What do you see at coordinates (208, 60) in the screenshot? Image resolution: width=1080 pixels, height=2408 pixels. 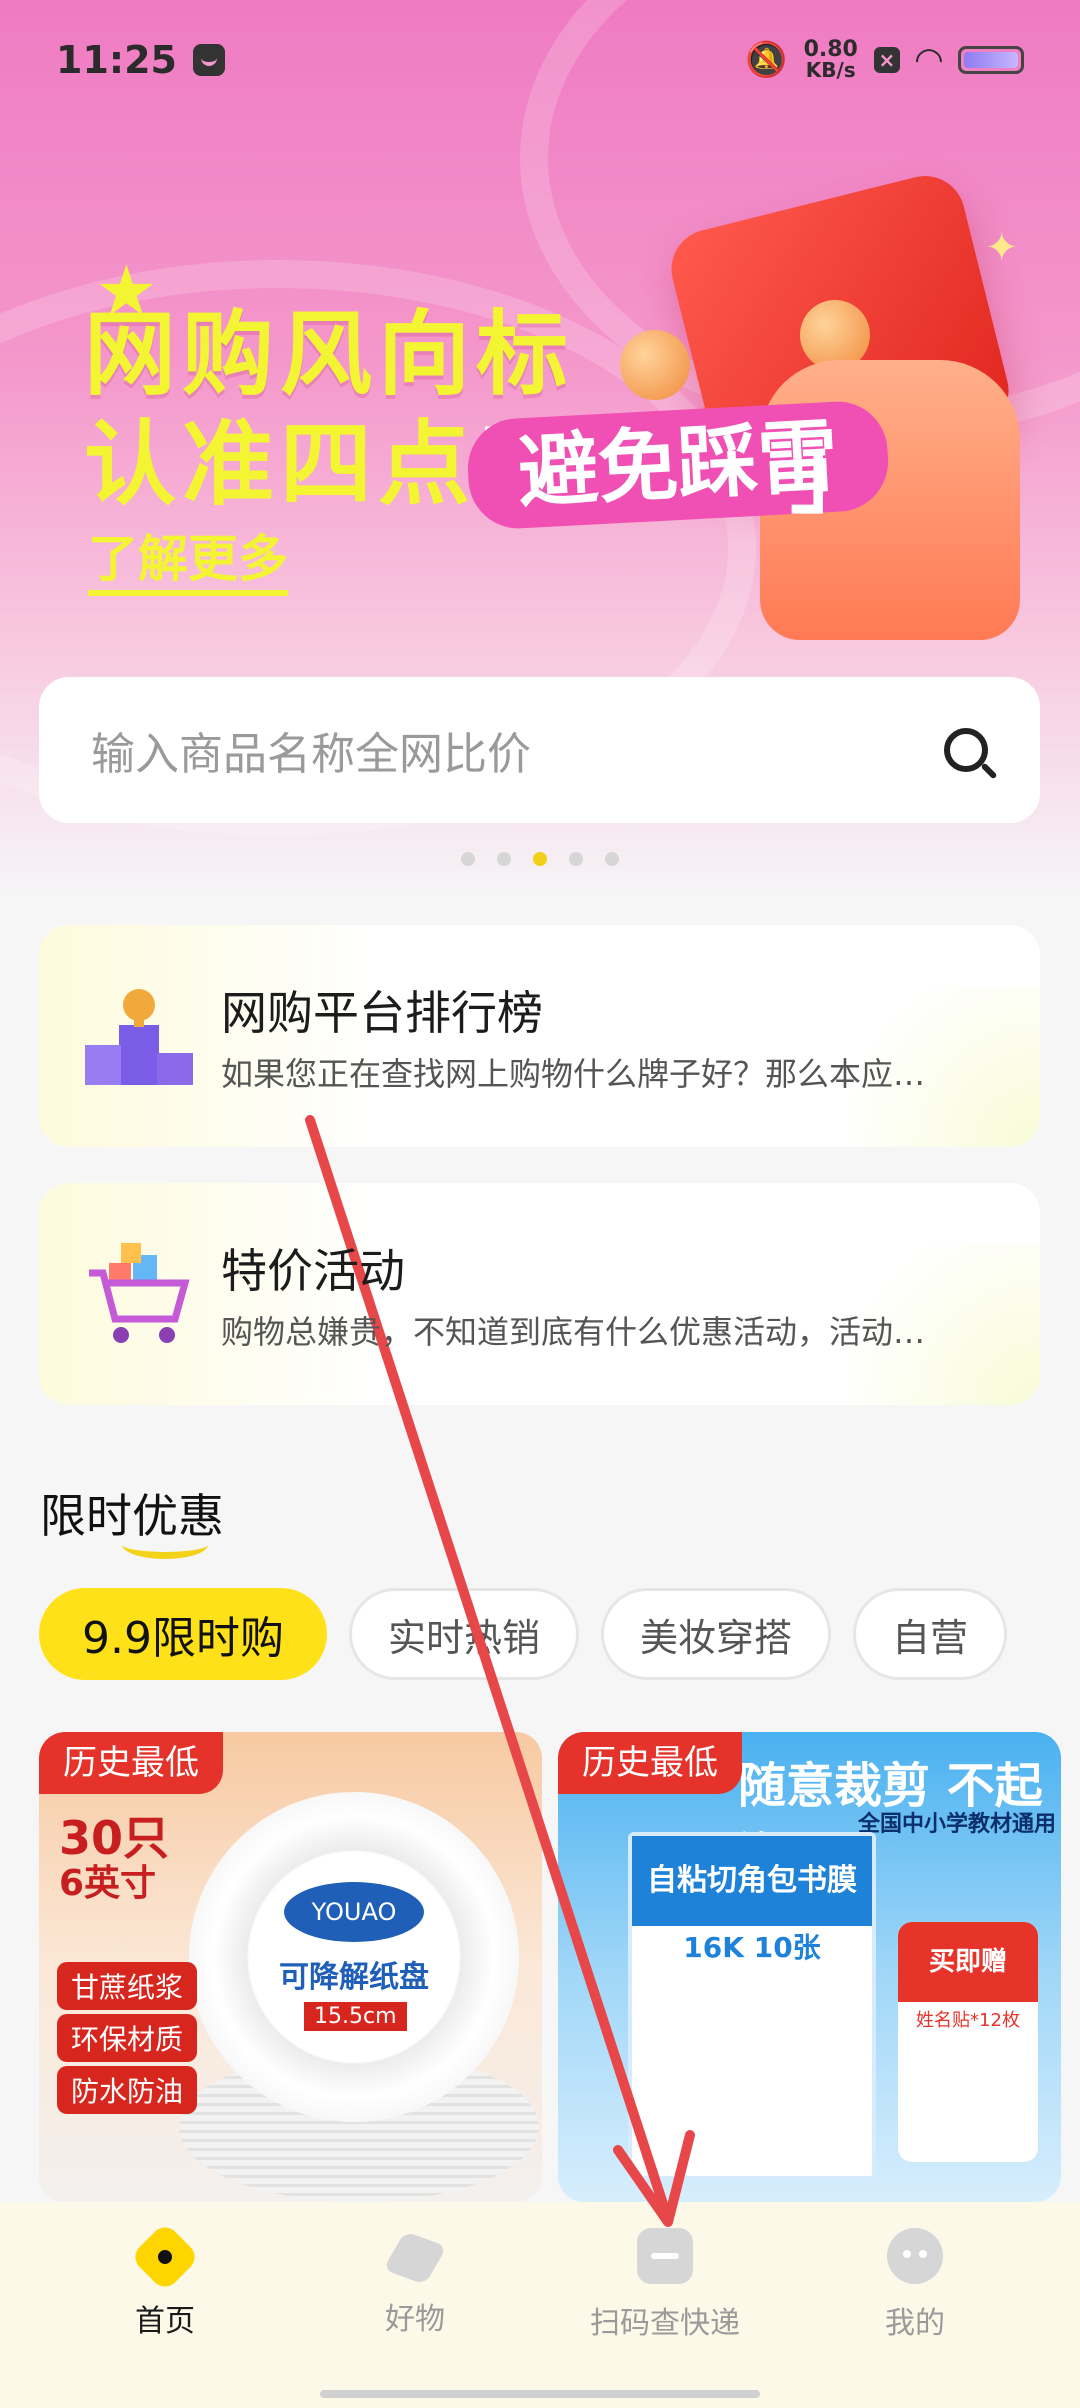 I see `message-notification-icon` at bounding box center [208, 60].